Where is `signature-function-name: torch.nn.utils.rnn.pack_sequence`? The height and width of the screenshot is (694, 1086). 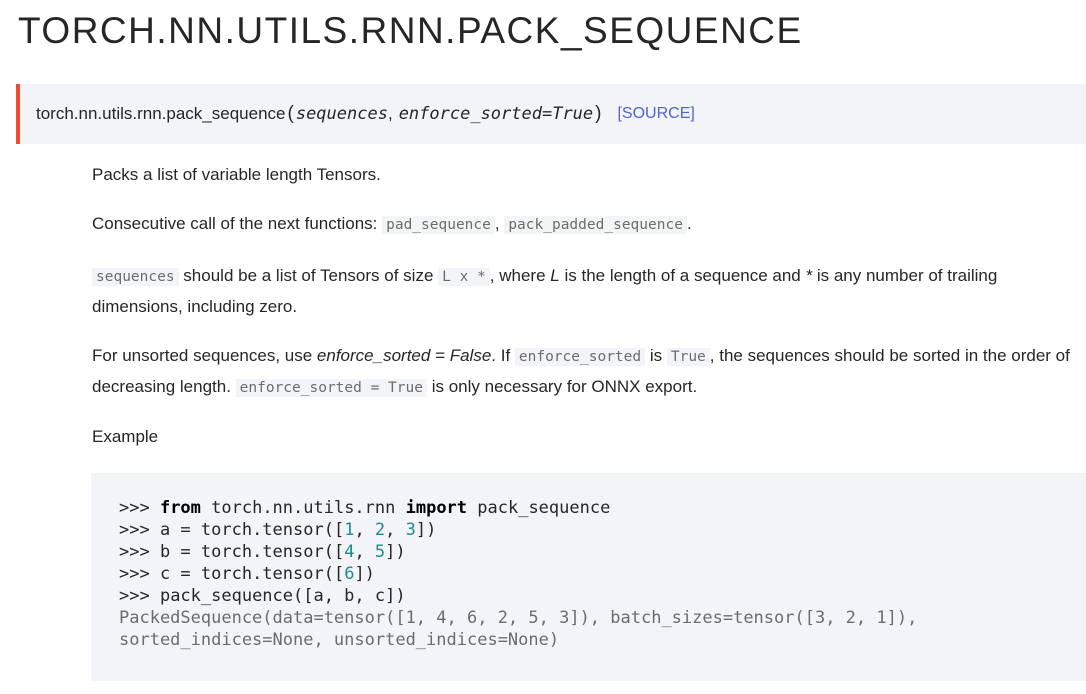 signature-function-name: torch.nn.utils.rnn.pack_sequence is located at coordinates (161, 113).